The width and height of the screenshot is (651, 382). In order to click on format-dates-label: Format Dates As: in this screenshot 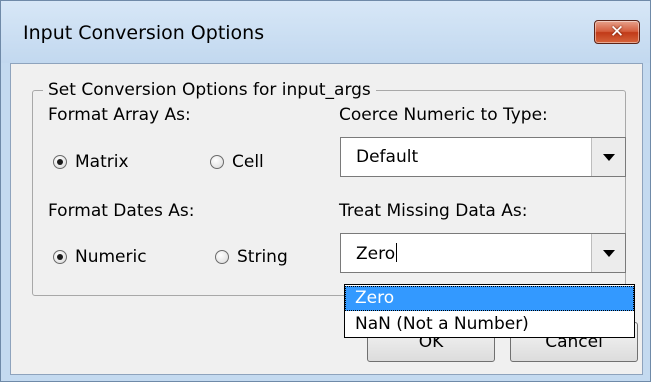, I will do `click(121, 211)`.